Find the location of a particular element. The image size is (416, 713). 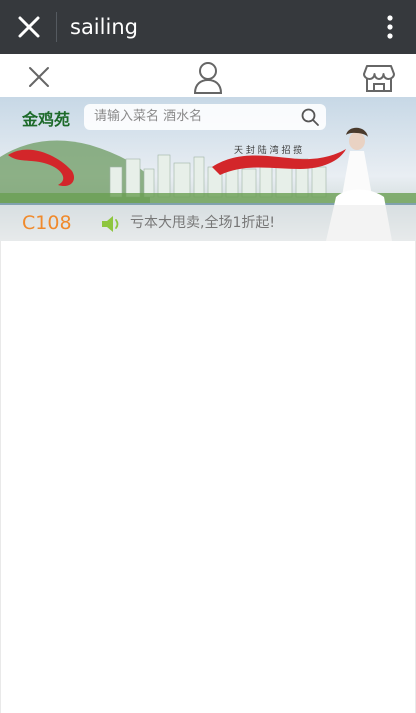

user-icon is located at coordinates (208, 77).